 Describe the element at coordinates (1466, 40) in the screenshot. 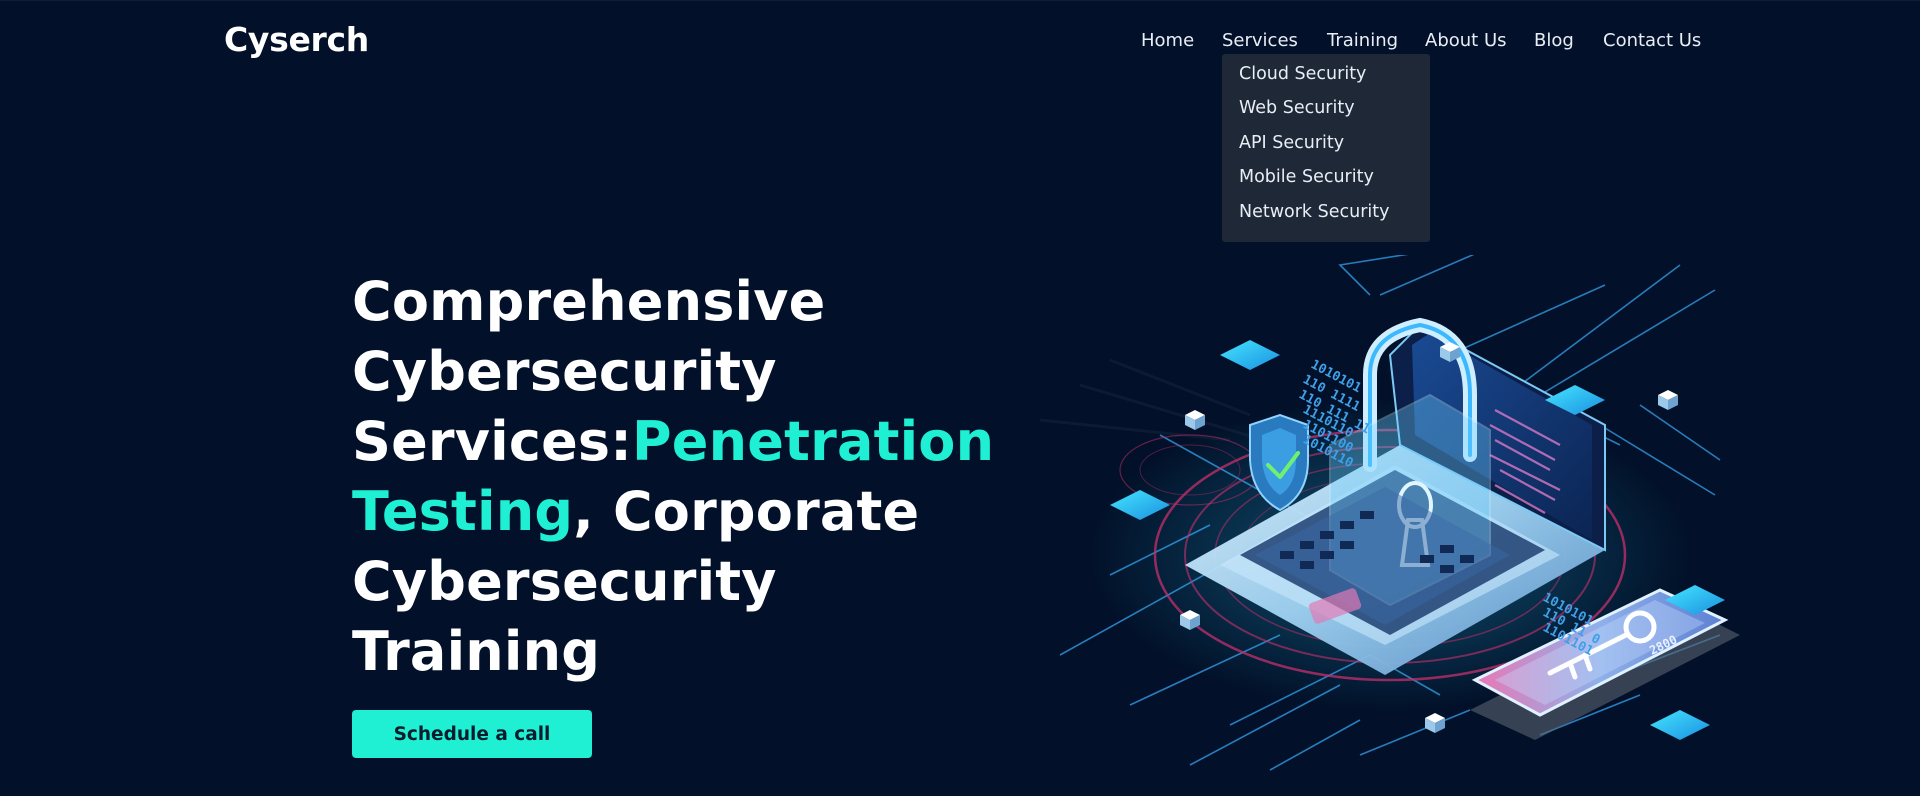

I see `nav-about-us: About Us` at that location.